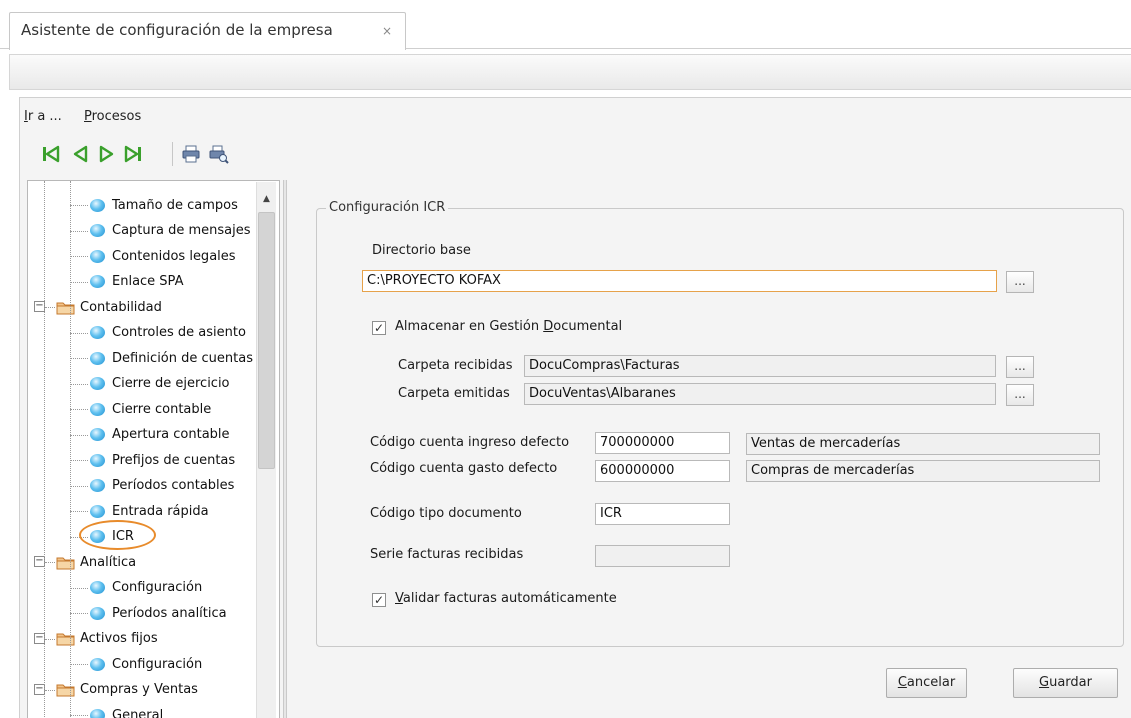 The image size is (1131, 718). What do you see at coordinates (177, 30) in the screenshot?
I see `tab-title: Asistente de configuración de la empresa` at bounding box center [177, 30].